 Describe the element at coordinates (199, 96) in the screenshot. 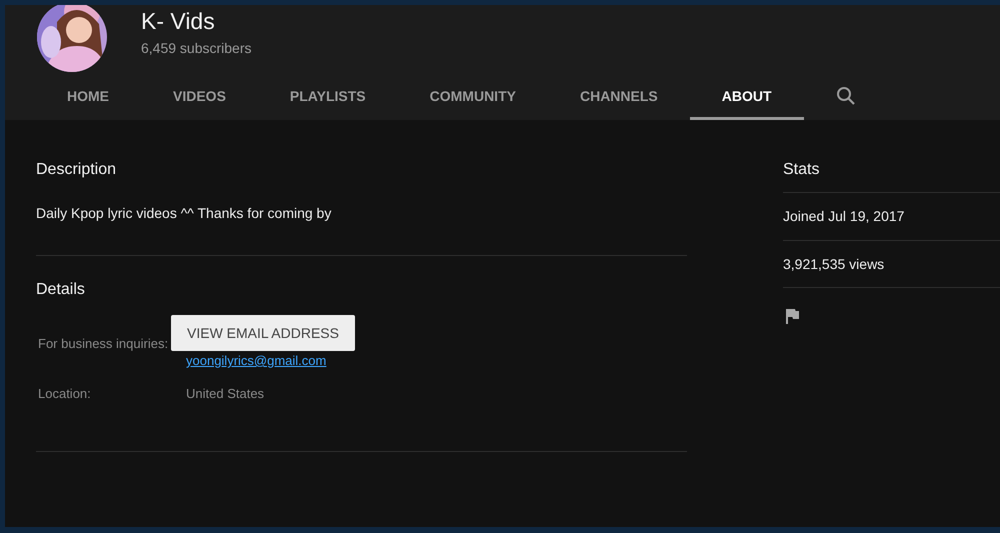

I see `tab: VIDEOS` at that location.